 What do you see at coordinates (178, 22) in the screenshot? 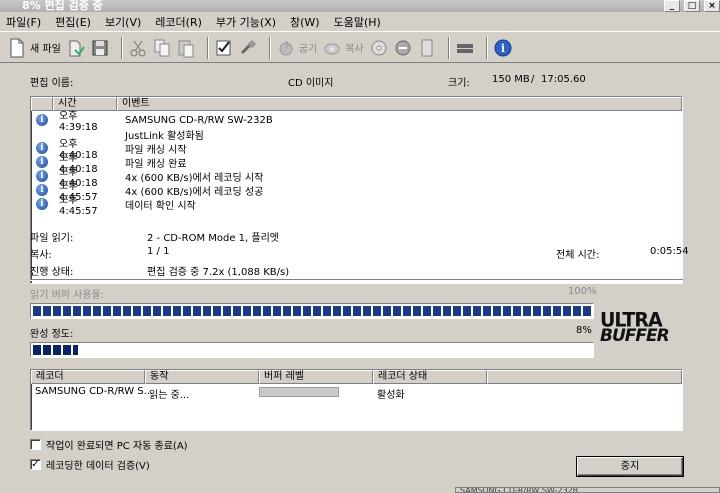
I see `menu-recorder: 레코더(R)` at bounding box center [178, 22].